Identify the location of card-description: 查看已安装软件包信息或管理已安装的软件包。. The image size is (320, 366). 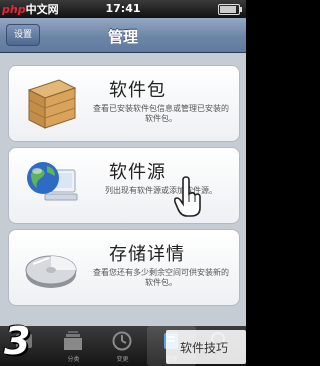
(161, 113).